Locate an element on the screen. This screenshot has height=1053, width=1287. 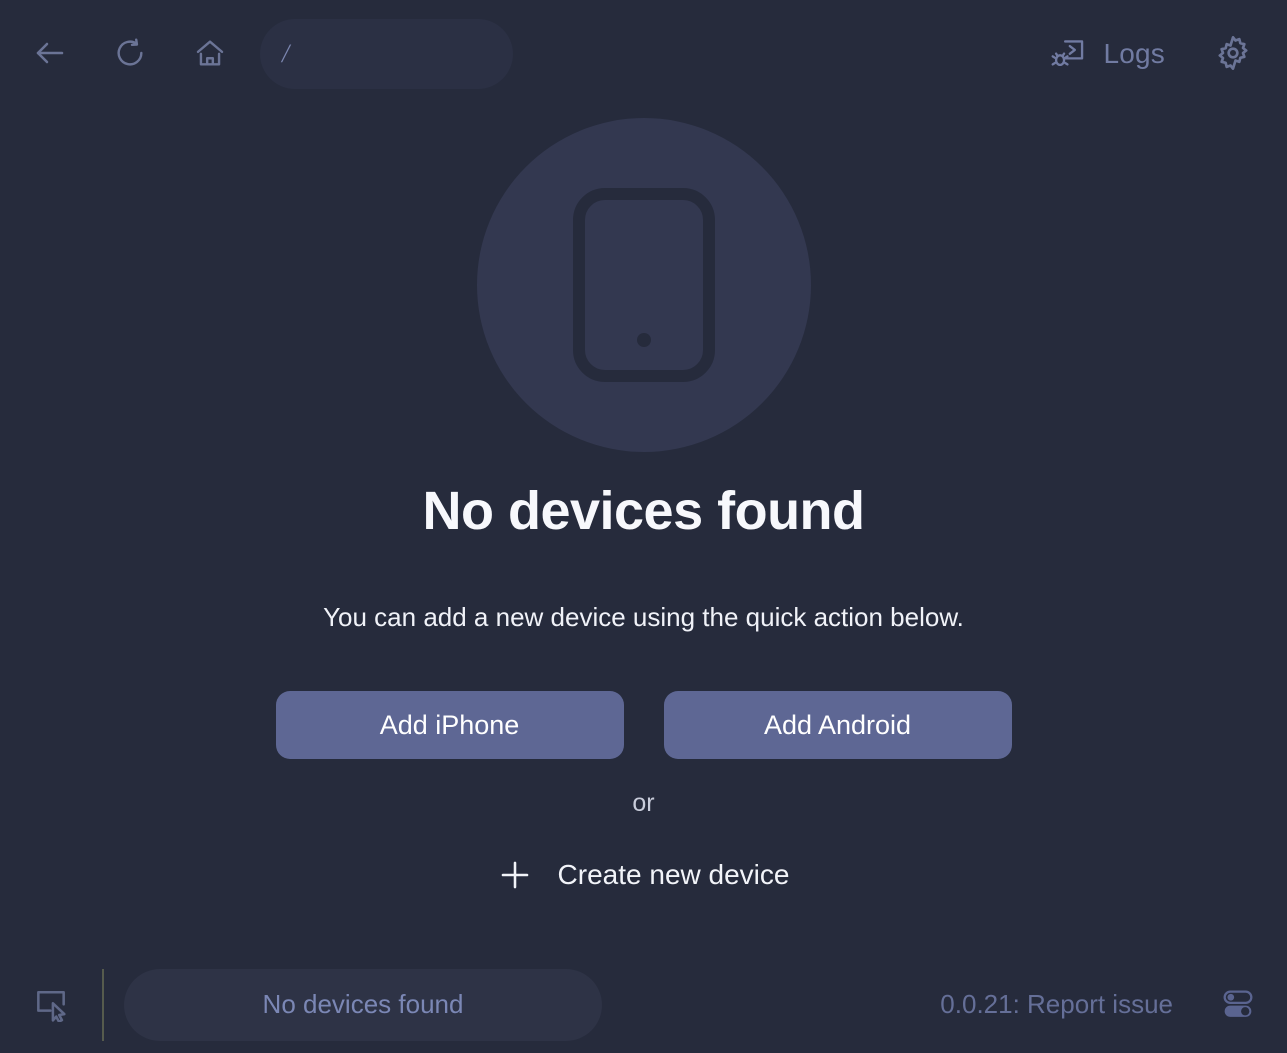
home-button is located at coordinates (210, 54).